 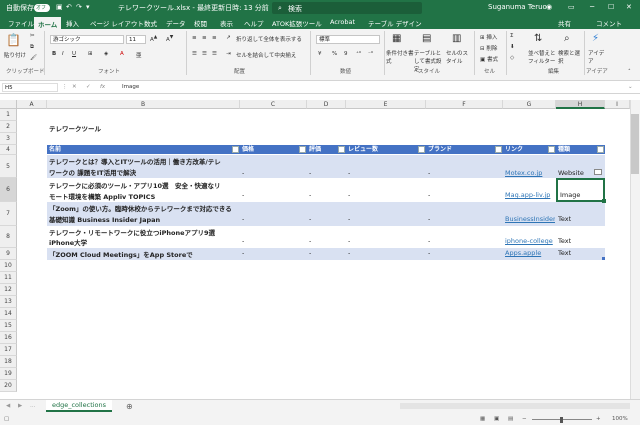 What do you see at coordinates (132, 232) in the screenshot?
I see `cell-name: テレワーク・リモートワークに役立つiPhoneアプリ9選` at bounding box center [132, 232].